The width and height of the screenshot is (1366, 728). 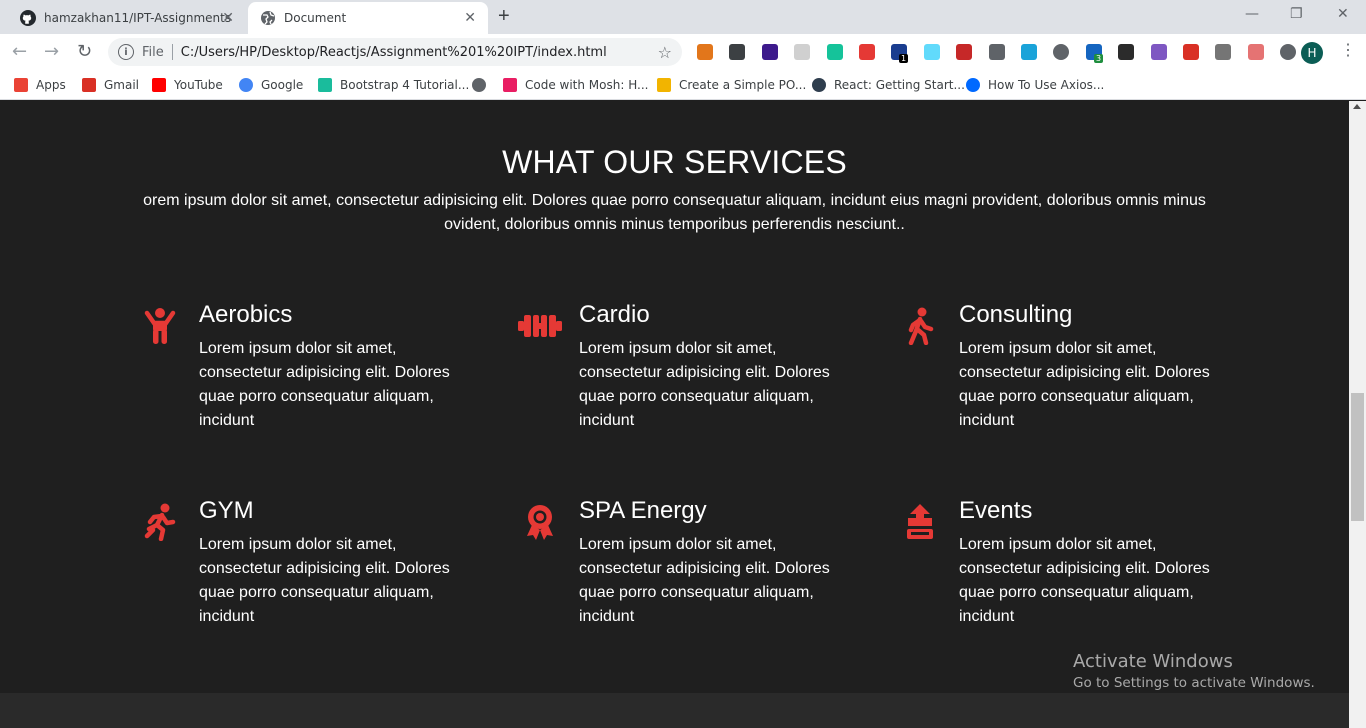 What do you see at coordinates (996, 510) in the screenshot?
I see `service-title: Events` at bounding box center [996, 510].